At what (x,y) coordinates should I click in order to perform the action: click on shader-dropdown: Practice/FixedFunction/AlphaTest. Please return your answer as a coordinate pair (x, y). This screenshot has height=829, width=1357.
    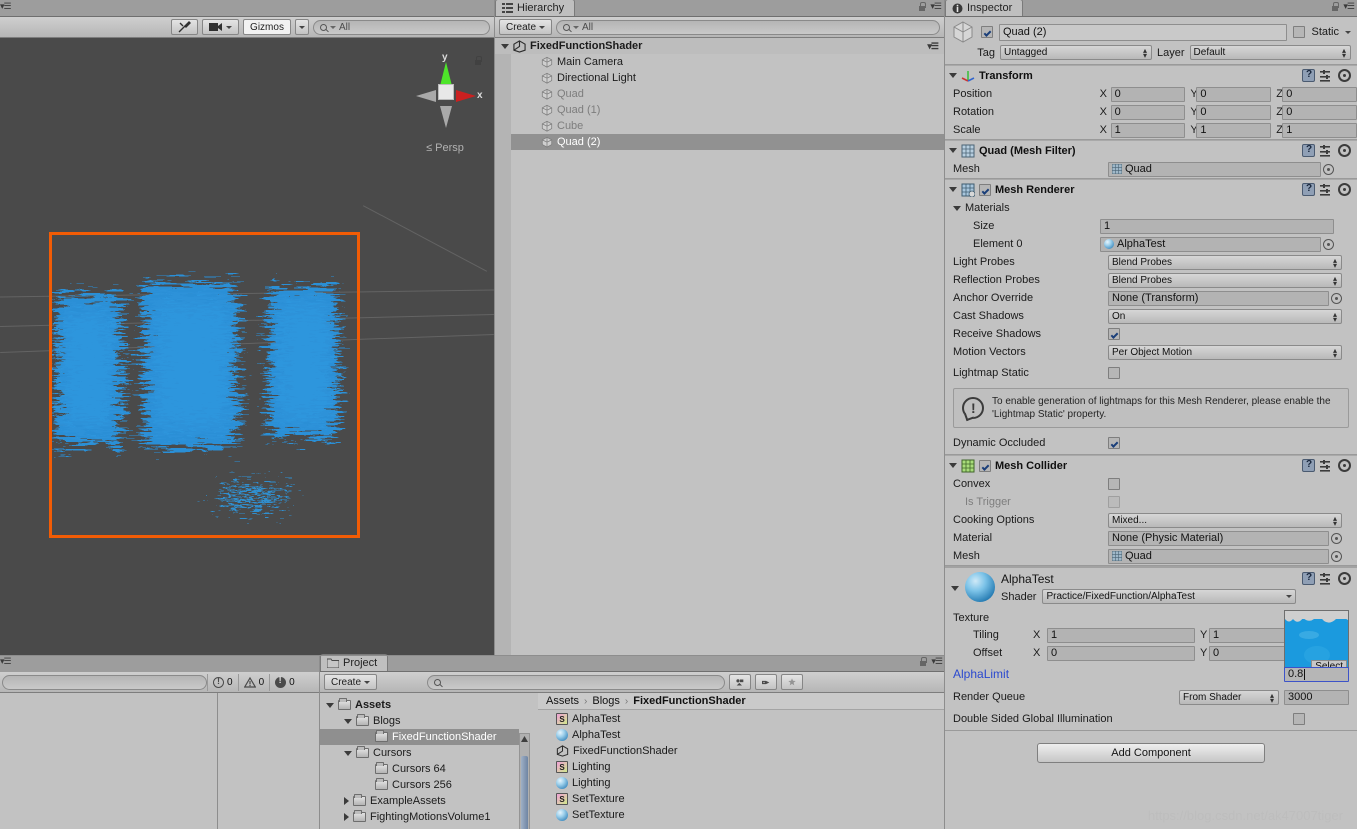
    Looking at the image, I should click on (1169, 596).